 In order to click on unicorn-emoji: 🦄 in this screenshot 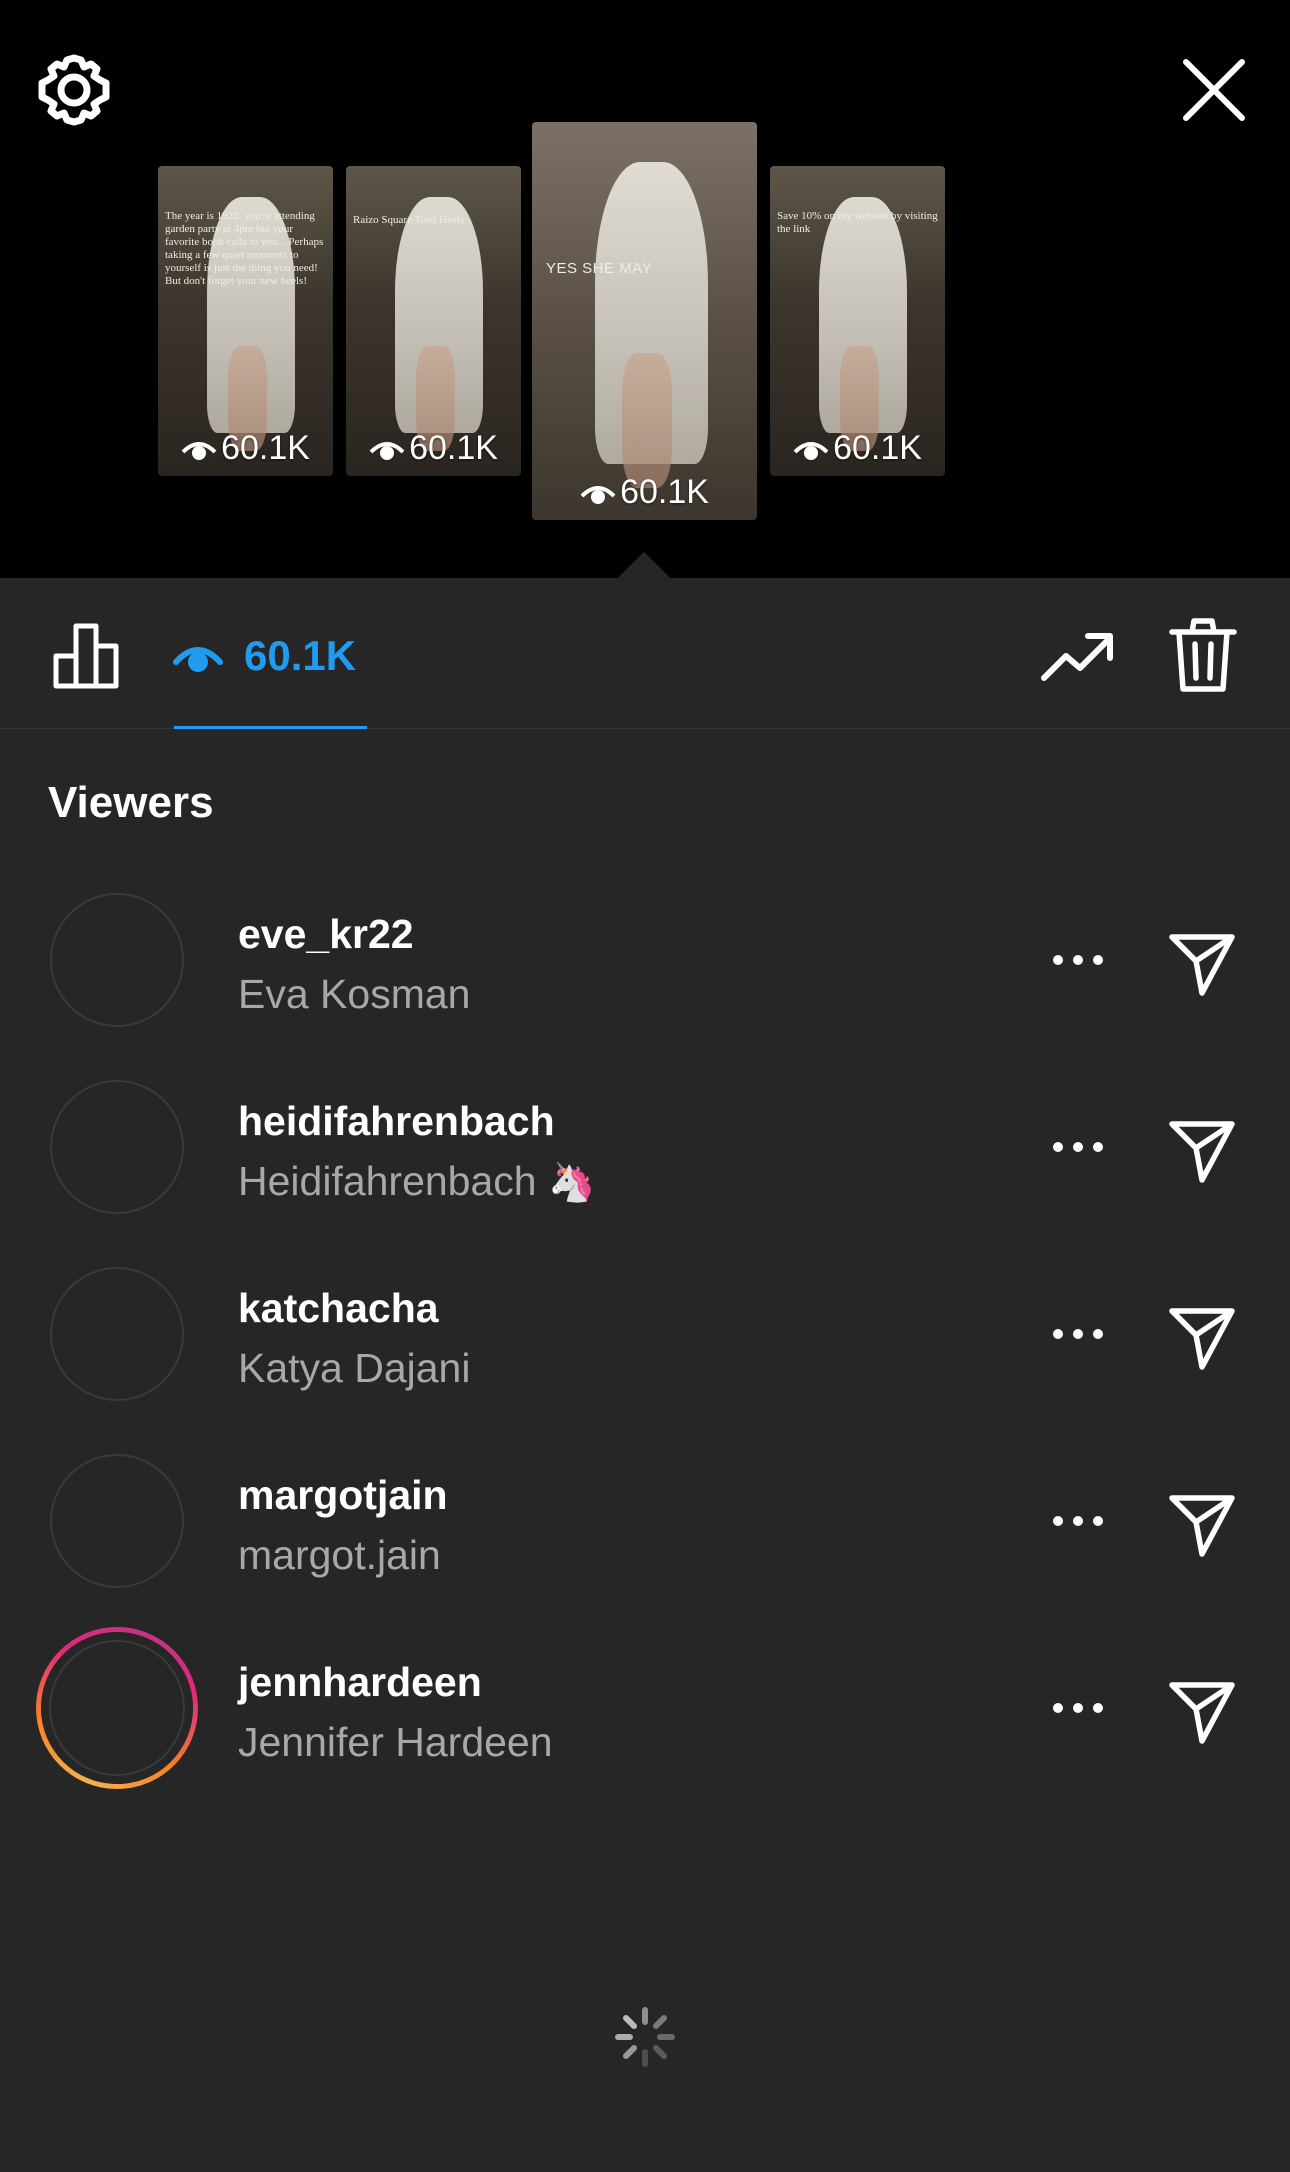, I will do `click(572, 1183)`.